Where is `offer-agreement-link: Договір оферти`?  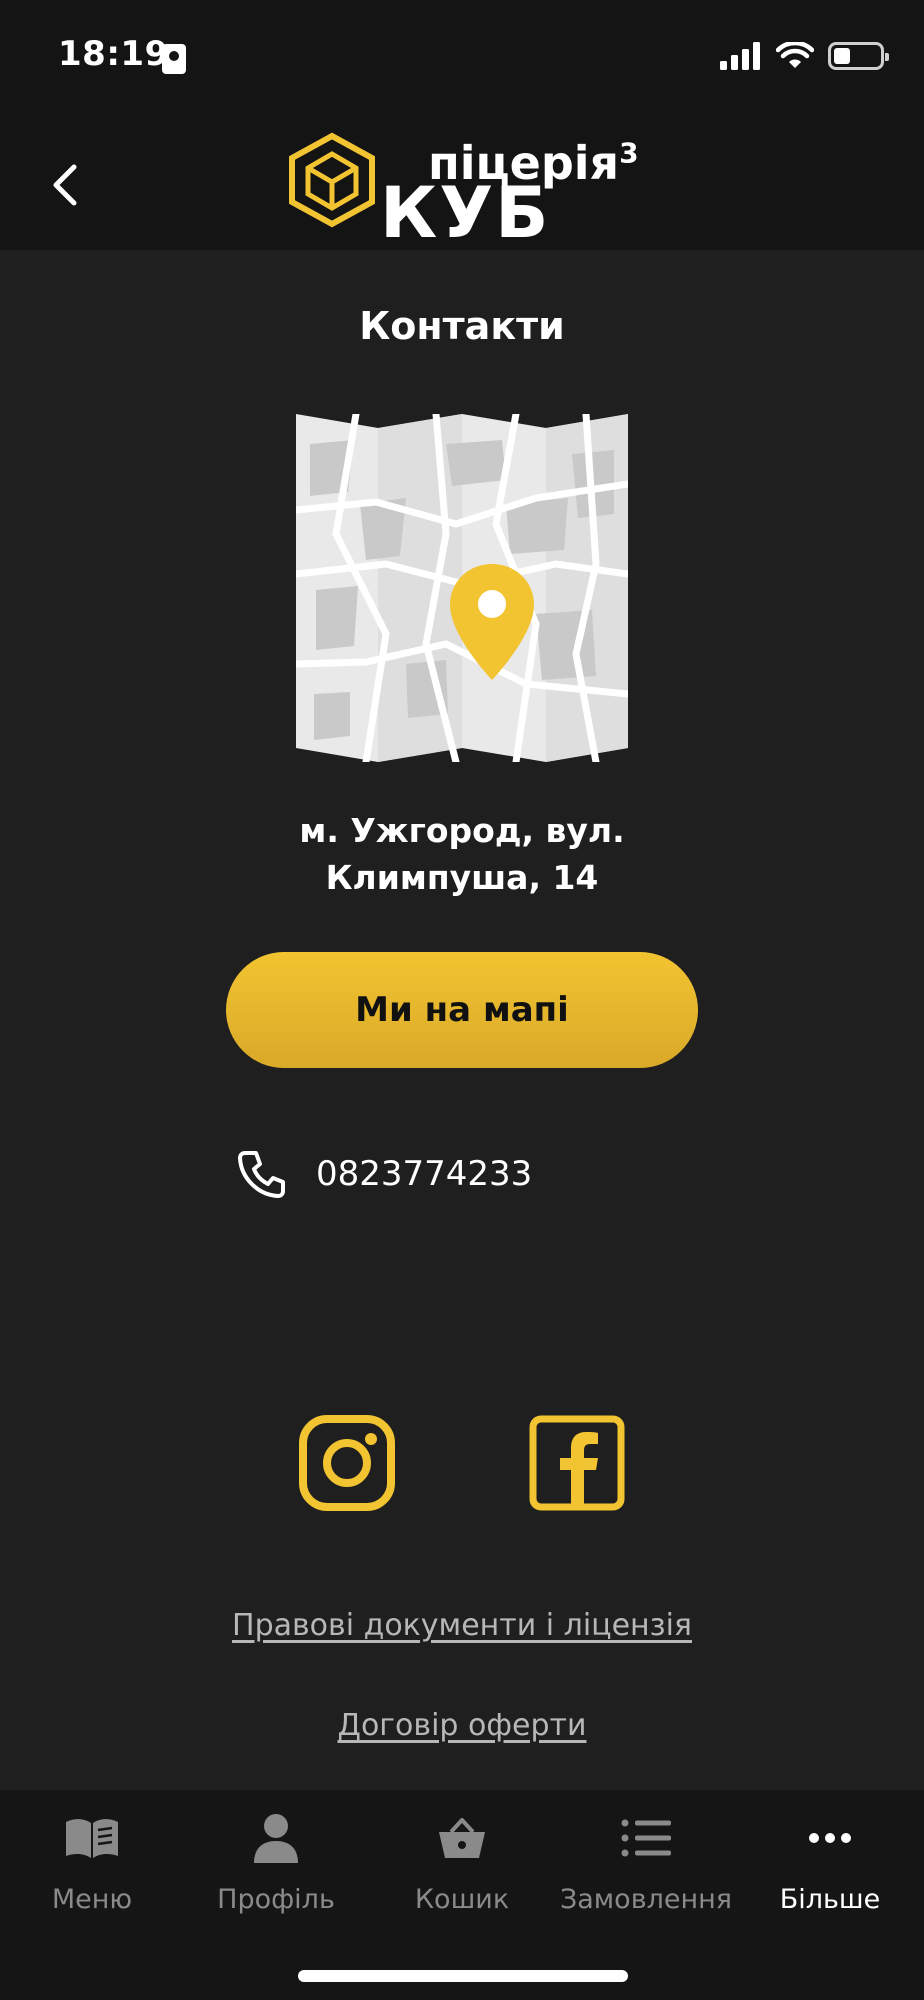
offer-agreement-link: Договір оферти is located at coordinates (462, 1725).